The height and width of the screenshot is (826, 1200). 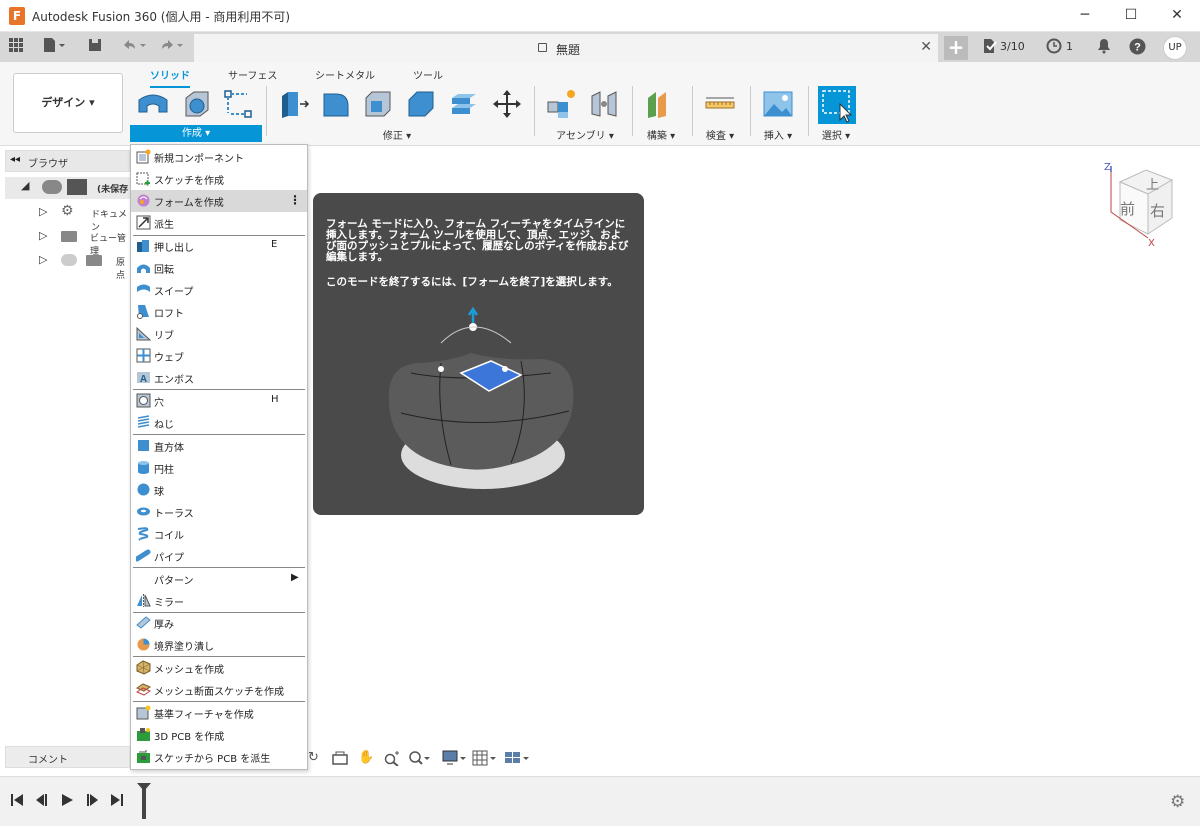 What do you see at coordinates (219, 579) in the screenshot?
I see `menu-item-pattern: パターン ▶` at bounding box center [219, 579].